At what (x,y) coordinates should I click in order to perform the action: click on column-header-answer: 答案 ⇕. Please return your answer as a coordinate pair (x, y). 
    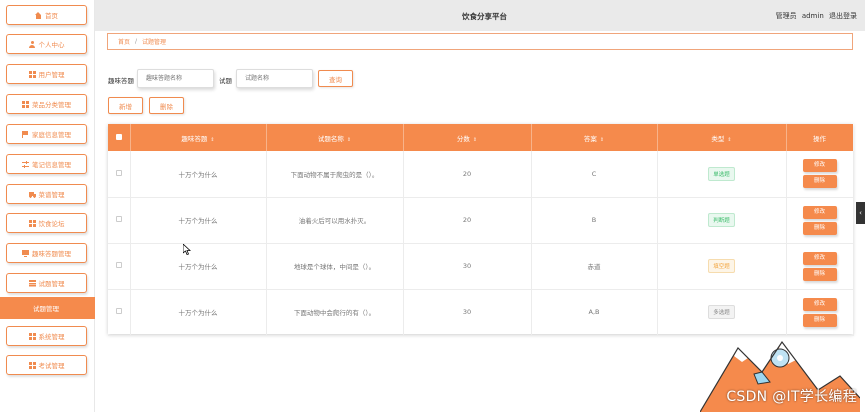
    Looking at the image, I should click on (594, 137).